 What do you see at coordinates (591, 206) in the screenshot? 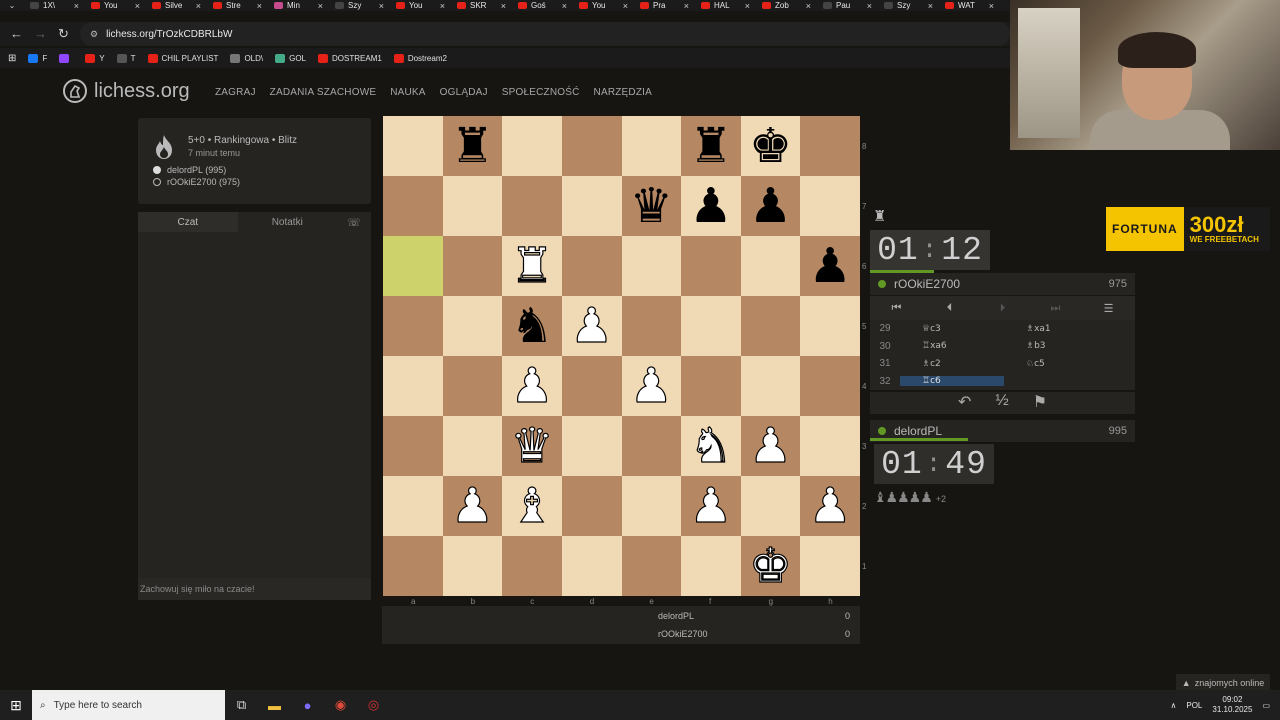
I see `square-d7` at bounding box center [591, 206].